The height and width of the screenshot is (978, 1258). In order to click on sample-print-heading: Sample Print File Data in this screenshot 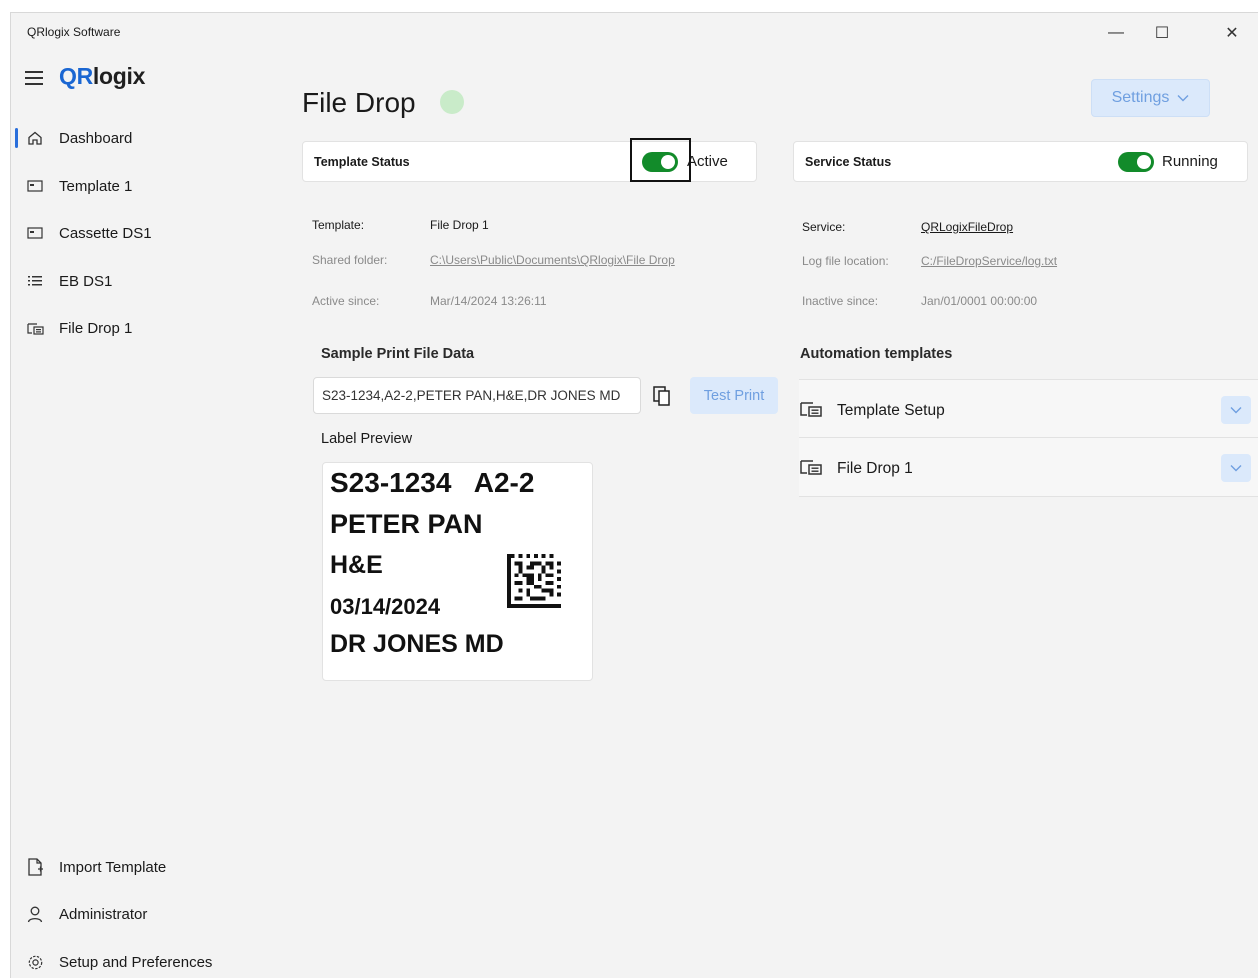, I will do `click(398, 354)`.